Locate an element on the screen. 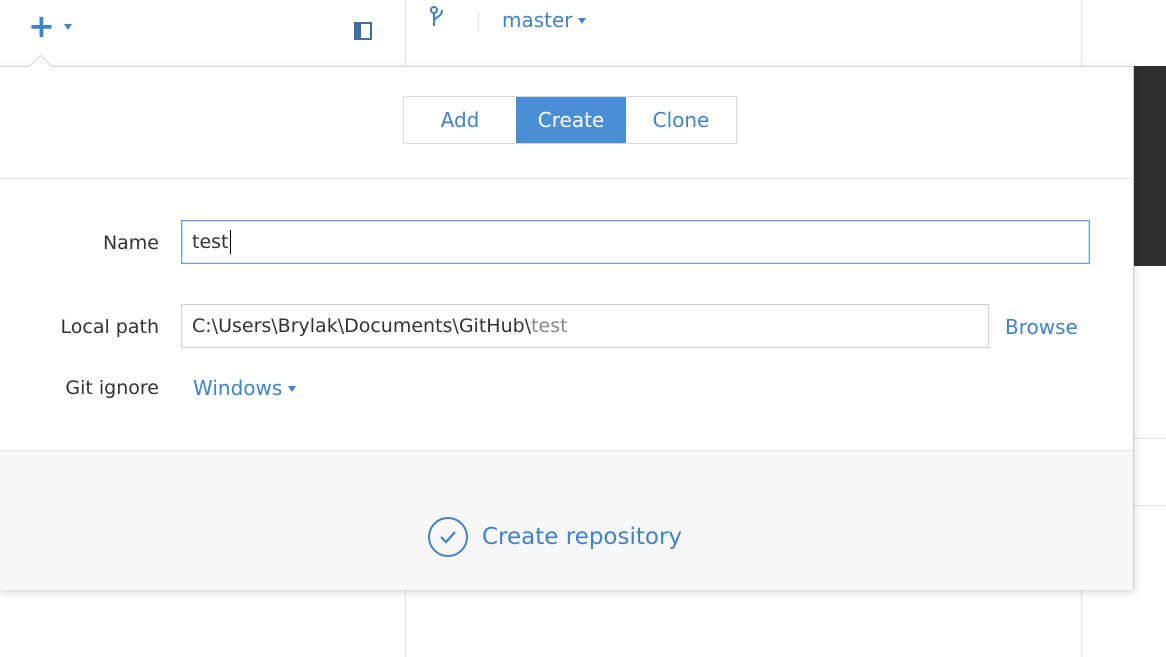 The width and height of the screenshot is (1166, 657). tab-create: Create is located at coordinates (571, 120).